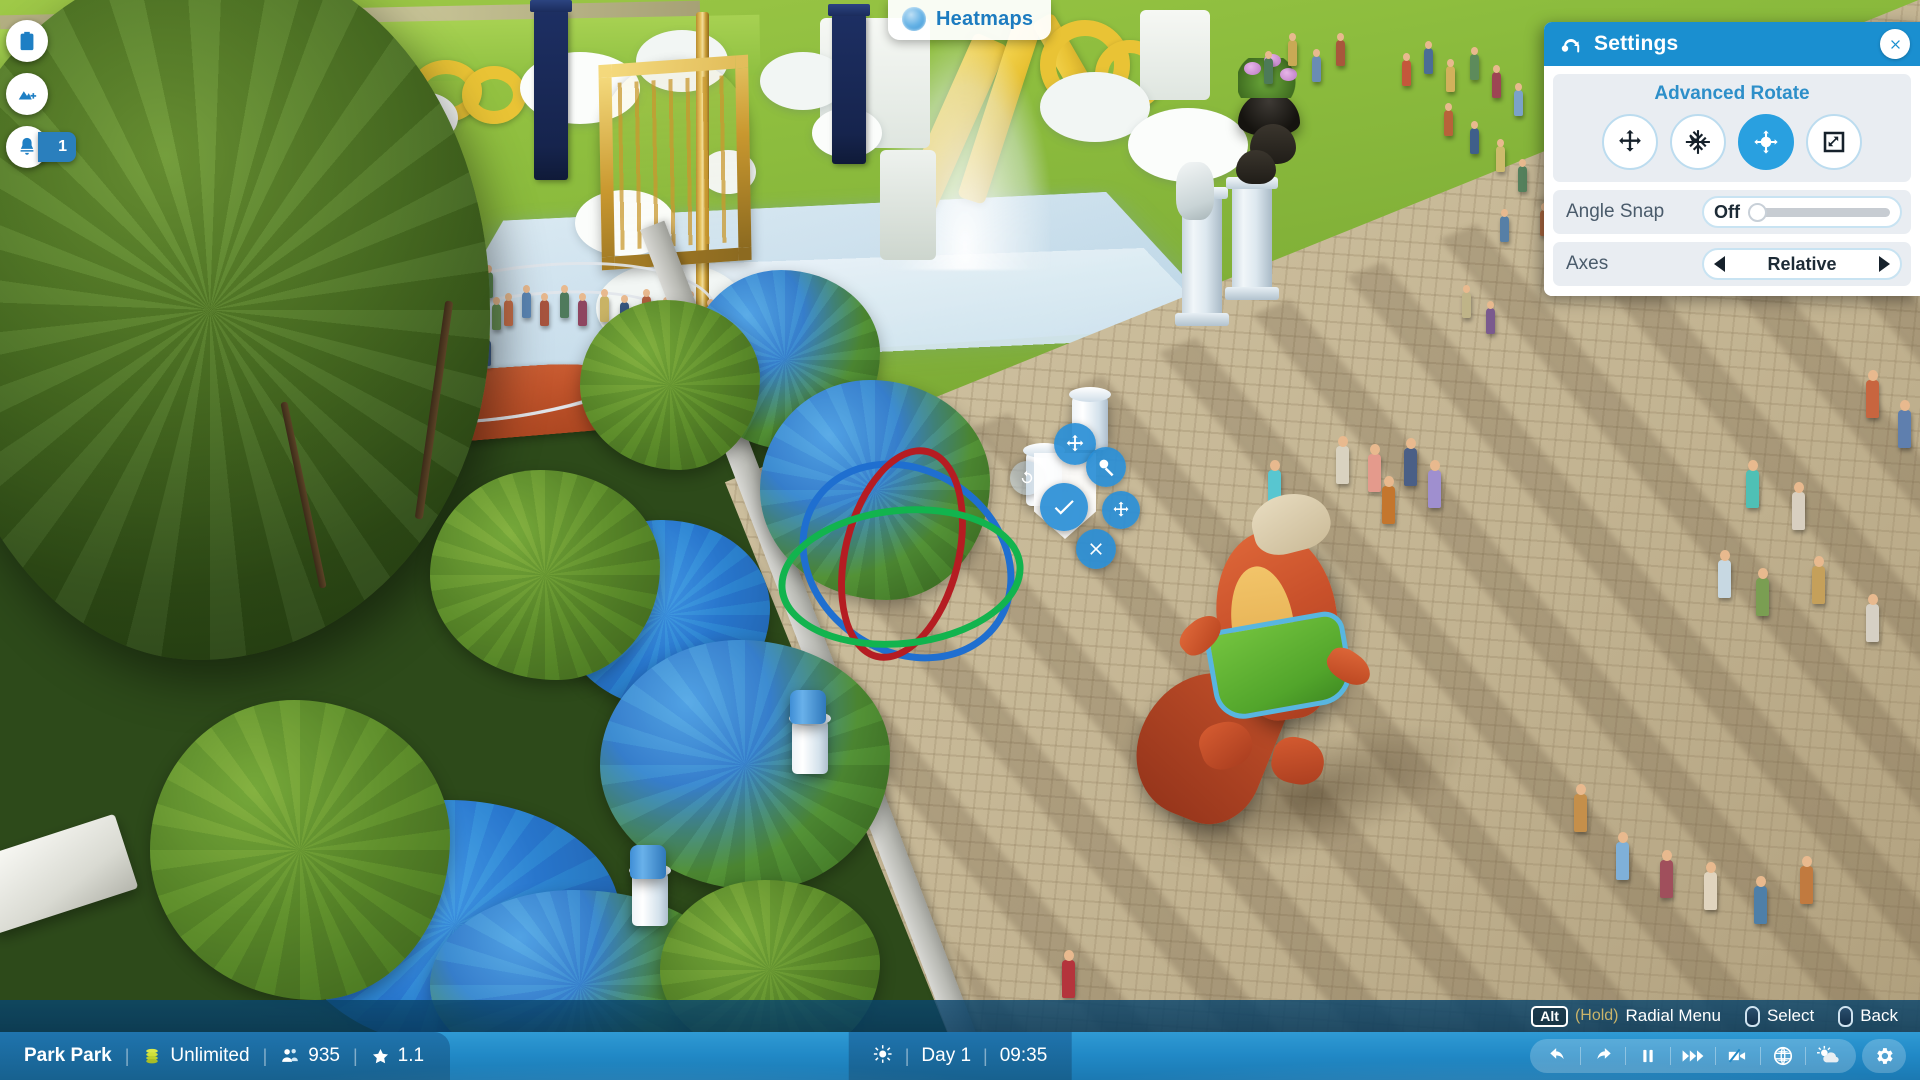 The image size is (1920, 1080). I want to click on rotate-mode-button, so click(1766, 142).